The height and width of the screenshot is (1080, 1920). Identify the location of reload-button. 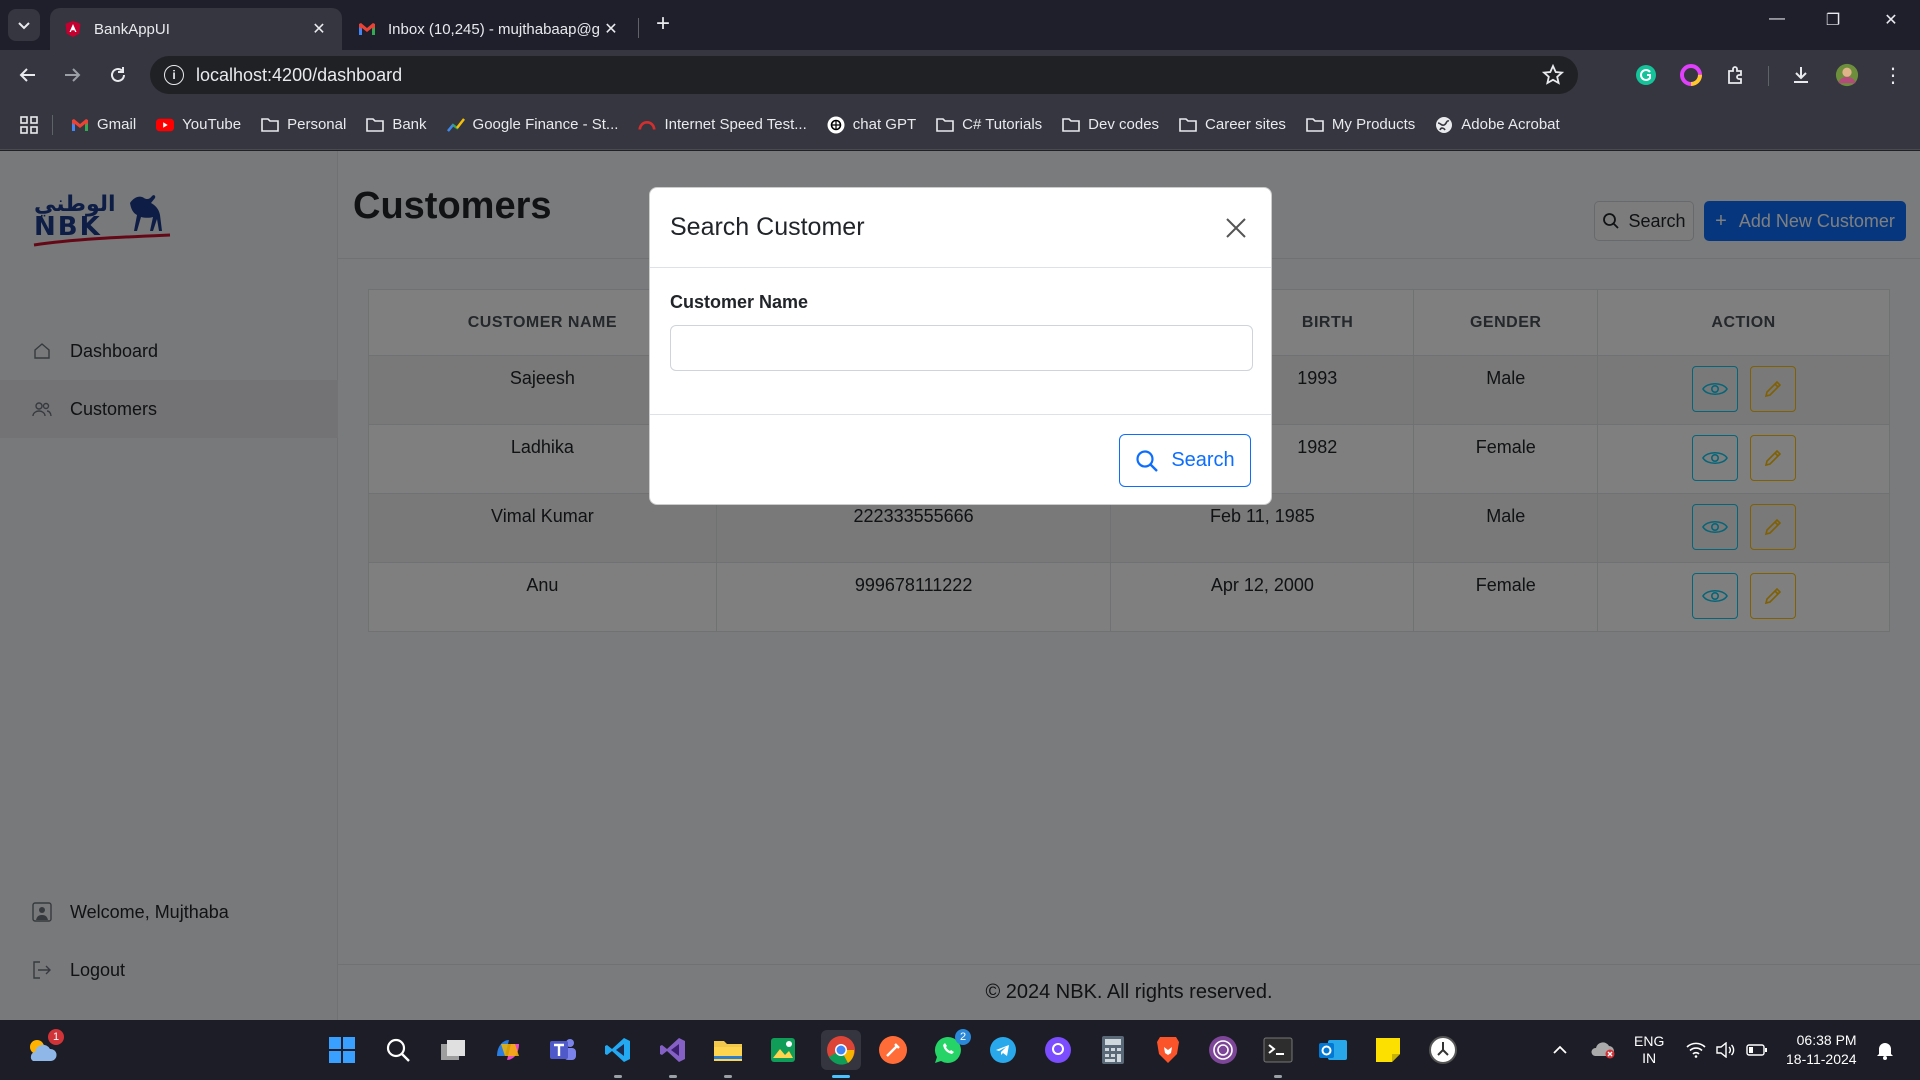
(118, 75).